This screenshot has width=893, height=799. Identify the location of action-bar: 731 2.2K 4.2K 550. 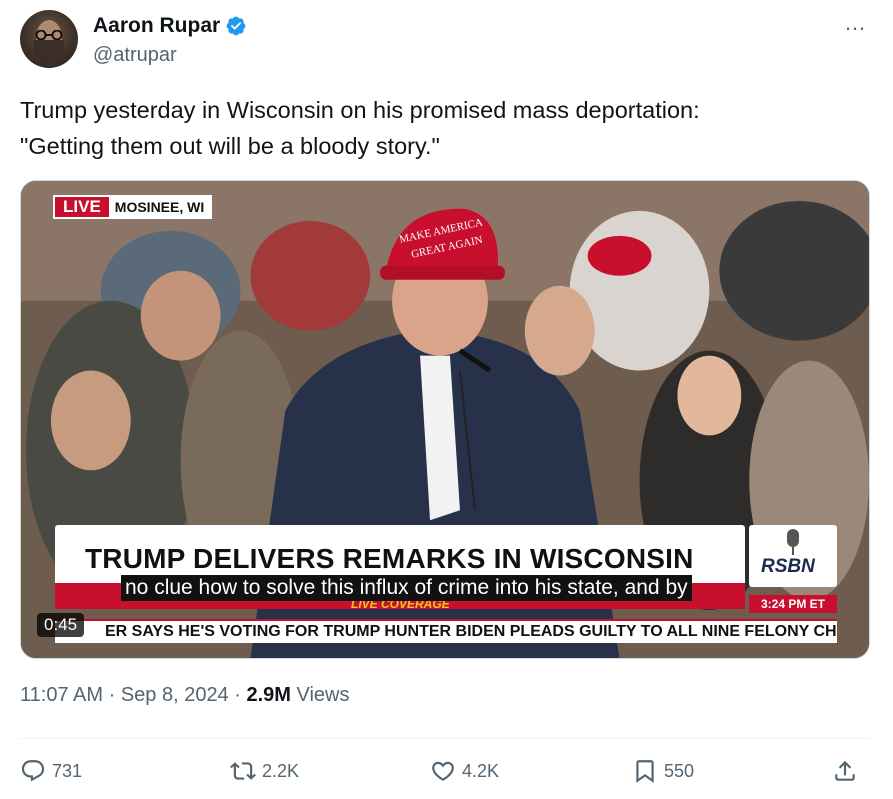
(445, 774).